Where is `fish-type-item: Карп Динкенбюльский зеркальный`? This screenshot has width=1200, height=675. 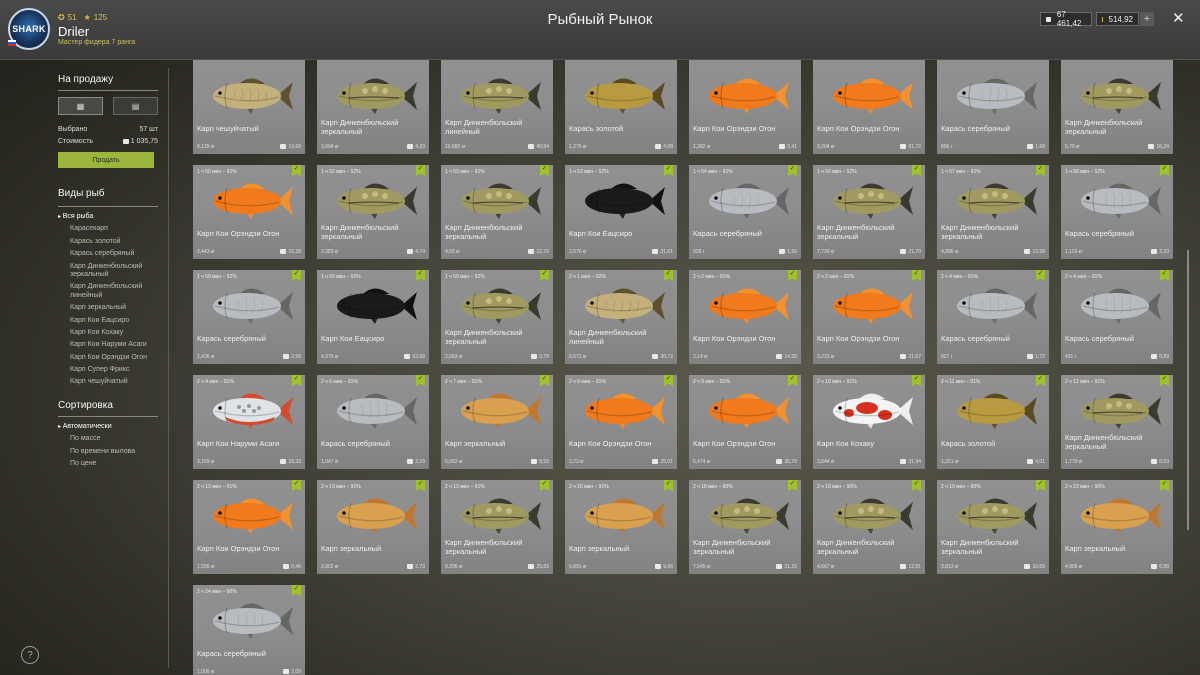
fish-type-item: Карп Динкенбюльский зеркальный is located at coordinates (114, 271).